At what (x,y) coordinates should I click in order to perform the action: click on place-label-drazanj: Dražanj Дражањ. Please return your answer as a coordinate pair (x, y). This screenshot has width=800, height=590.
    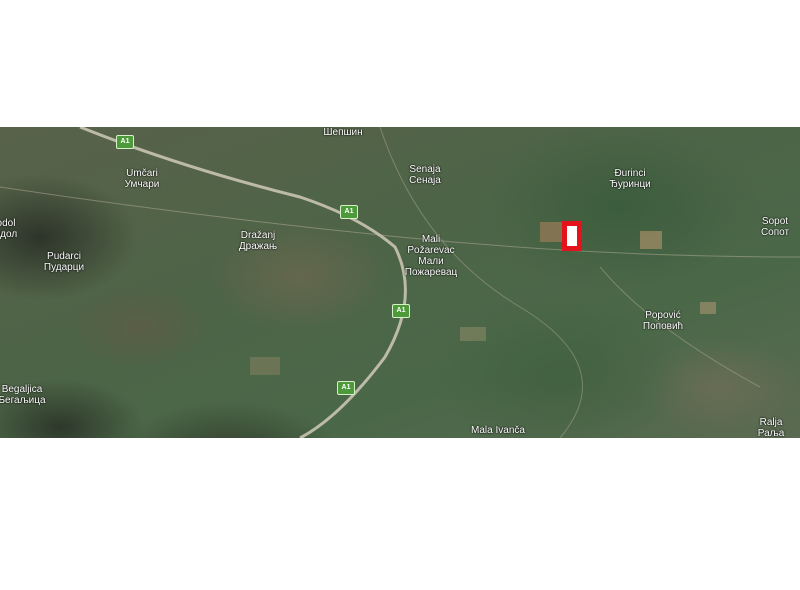
    Looking at the image, I should click on (258, 241).